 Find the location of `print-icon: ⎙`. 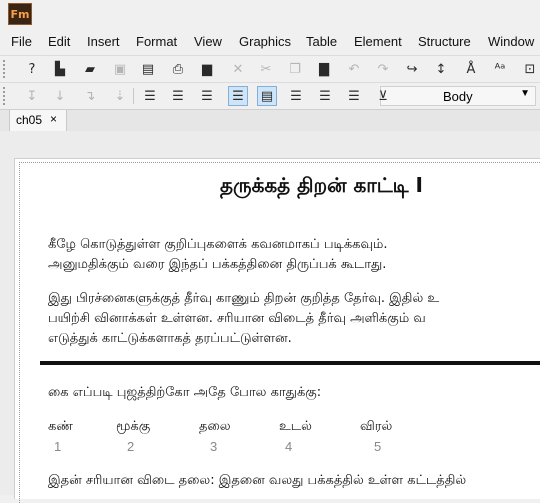

print-icon: ⎙ is located at coordinates (178, 69).